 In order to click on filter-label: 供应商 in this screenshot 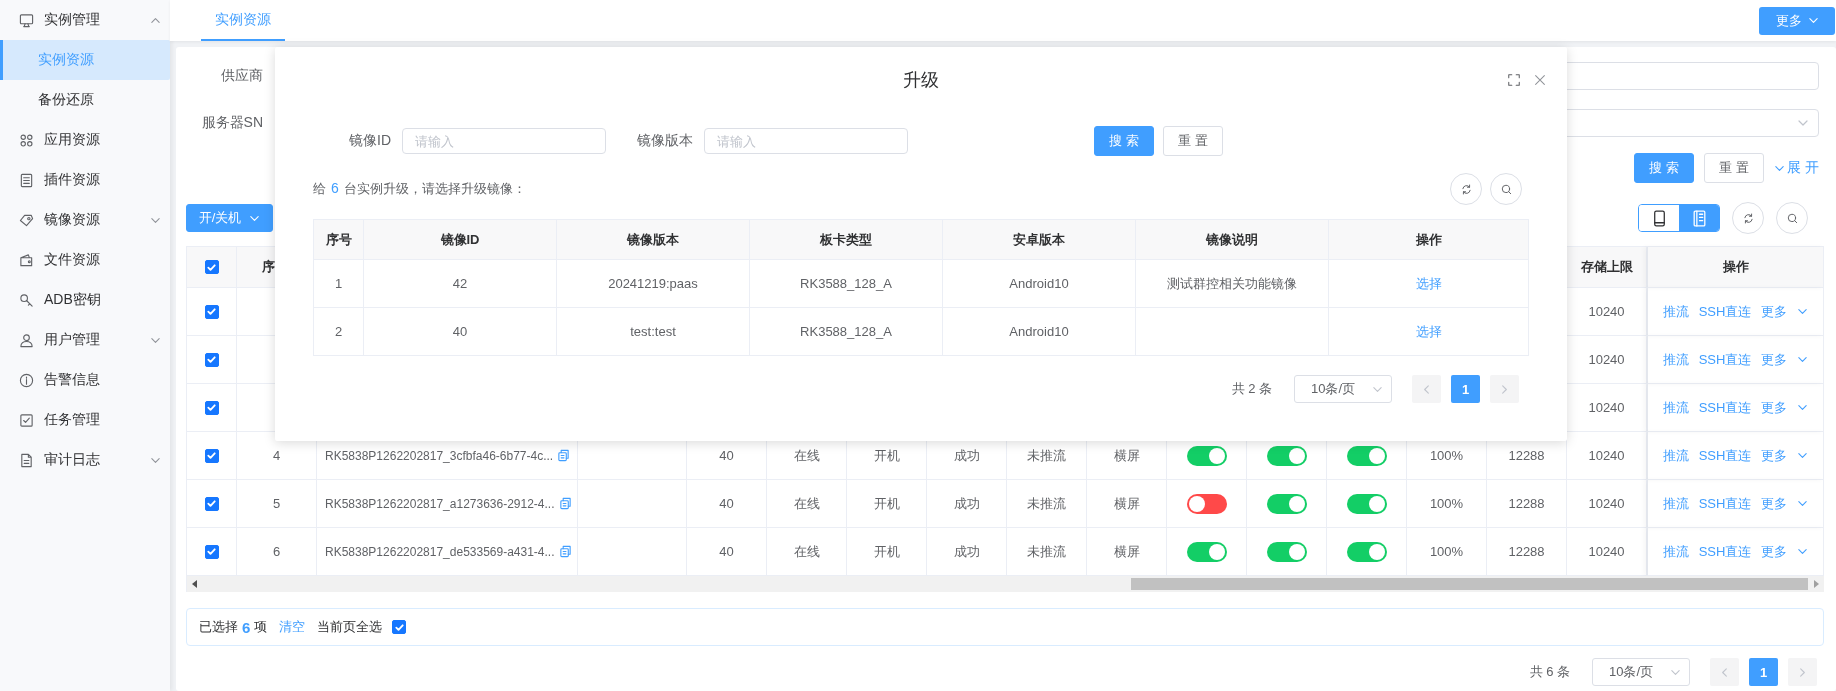, I will do `click(241, 75)`.